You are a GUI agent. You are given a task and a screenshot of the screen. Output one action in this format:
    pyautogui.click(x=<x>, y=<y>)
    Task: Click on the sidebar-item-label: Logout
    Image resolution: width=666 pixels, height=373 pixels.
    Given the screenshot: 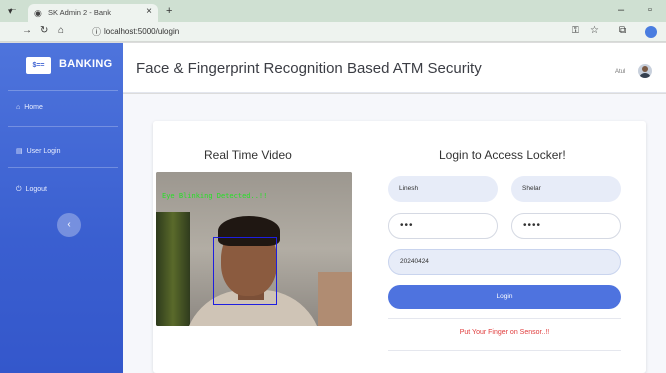 What is the action you would take?
    pyautogui.click(x=36, y=189)
    